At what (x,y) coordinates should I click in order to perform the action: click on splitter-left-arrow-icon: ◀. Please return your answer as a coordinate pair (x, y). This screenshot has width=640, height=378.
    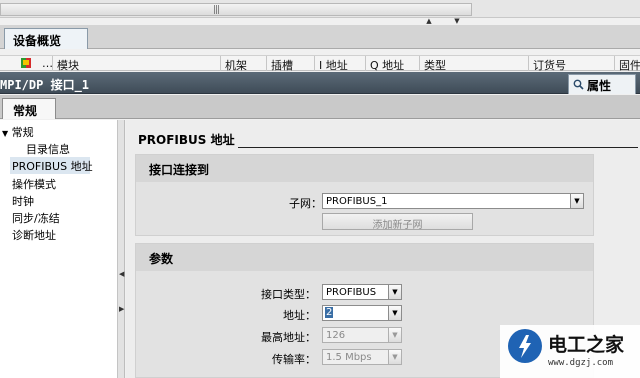
    Looking at the image, I should click on (121, 274).